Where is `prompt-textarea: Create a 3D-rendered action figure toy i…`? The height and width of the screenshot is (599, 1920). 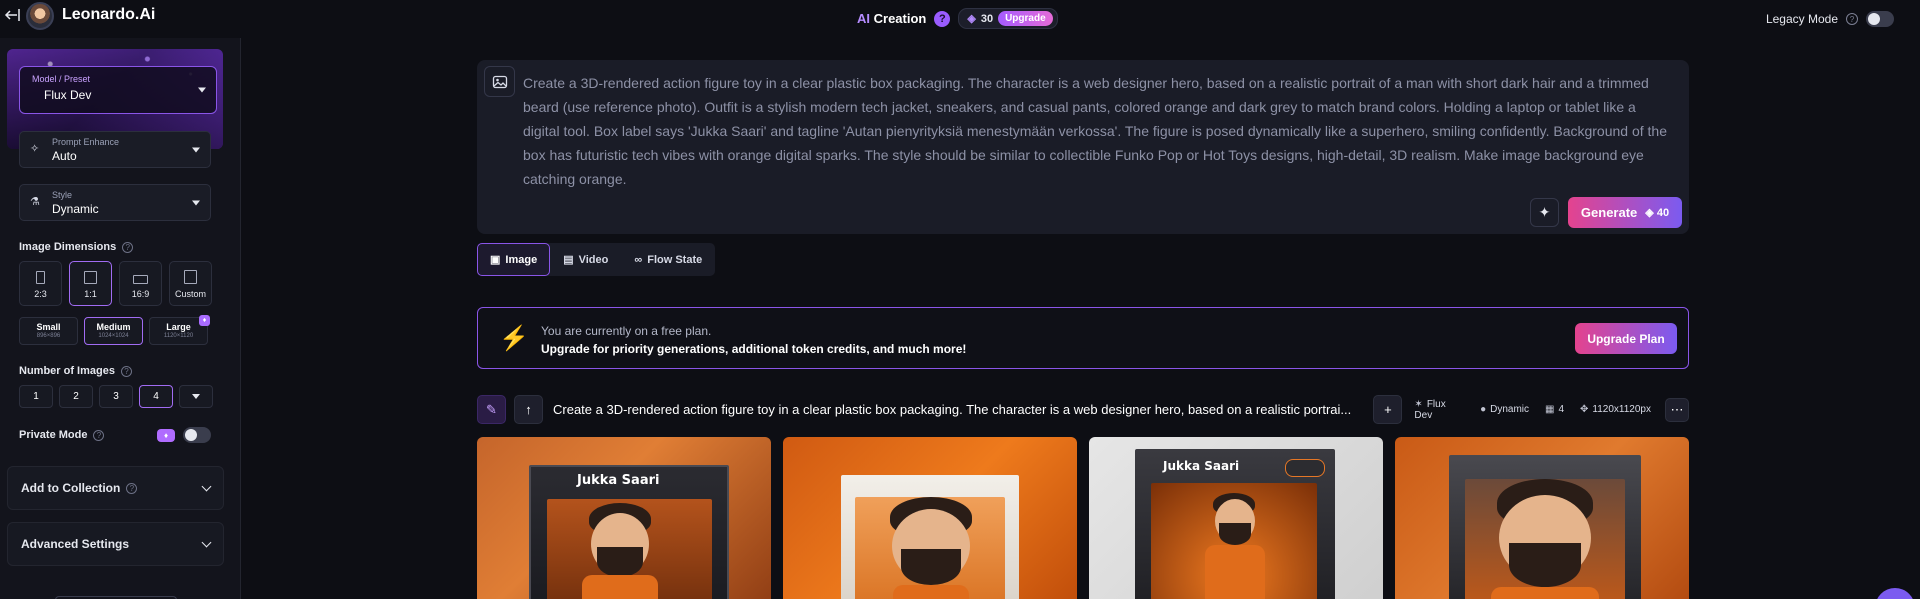
prompt-textarea: Create a 3D-rendered action figure toy i… is located at coordinates (1098, 131).